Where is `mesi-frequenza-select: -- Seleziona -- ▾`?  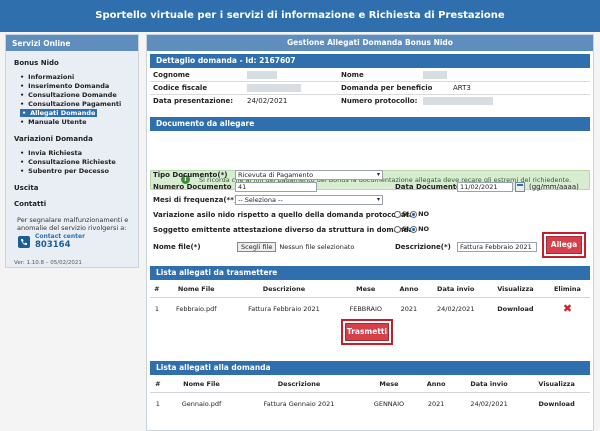
mesi-frequenza-select: -- Seleziona -- ▾ is located at coordinates (309, 200).